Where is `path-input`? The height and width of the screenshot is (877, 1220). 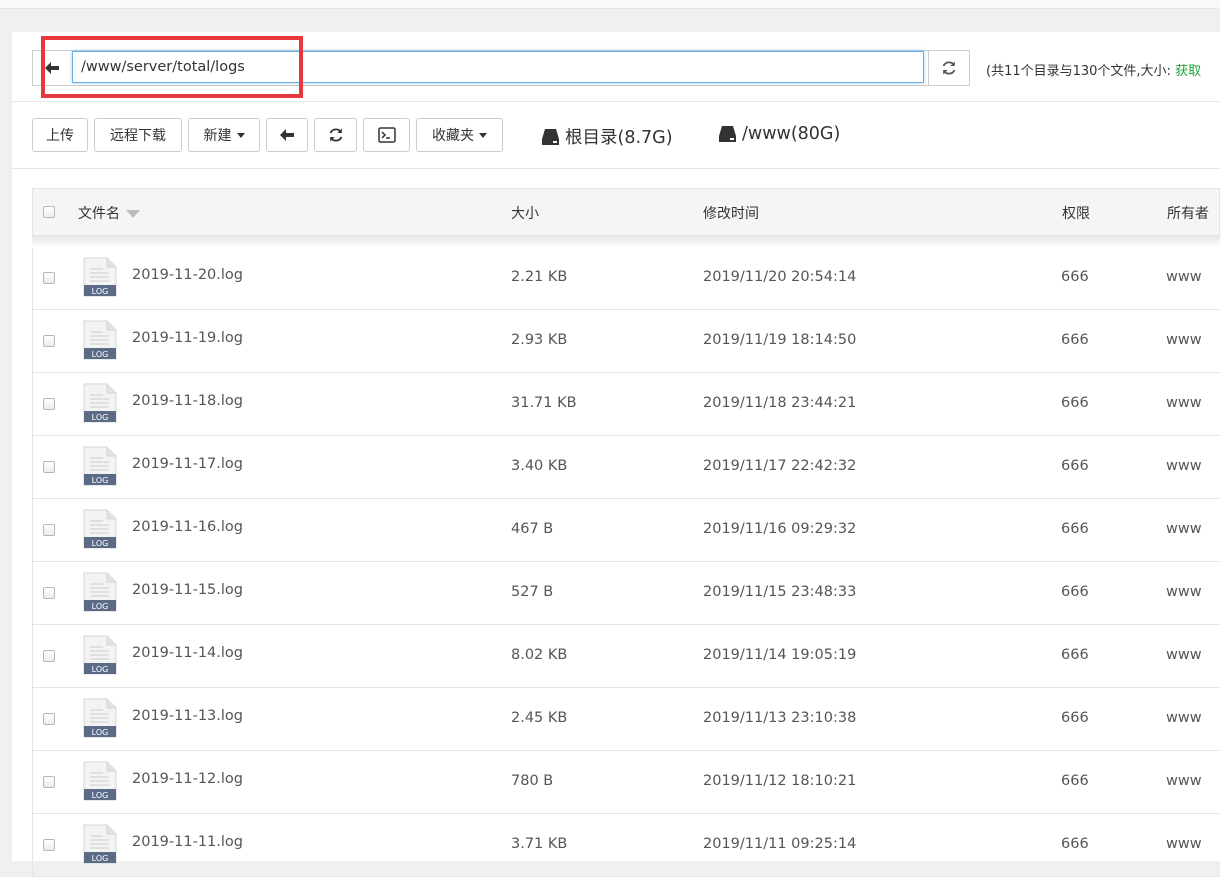 path-input is located at coordinates (498, 67).